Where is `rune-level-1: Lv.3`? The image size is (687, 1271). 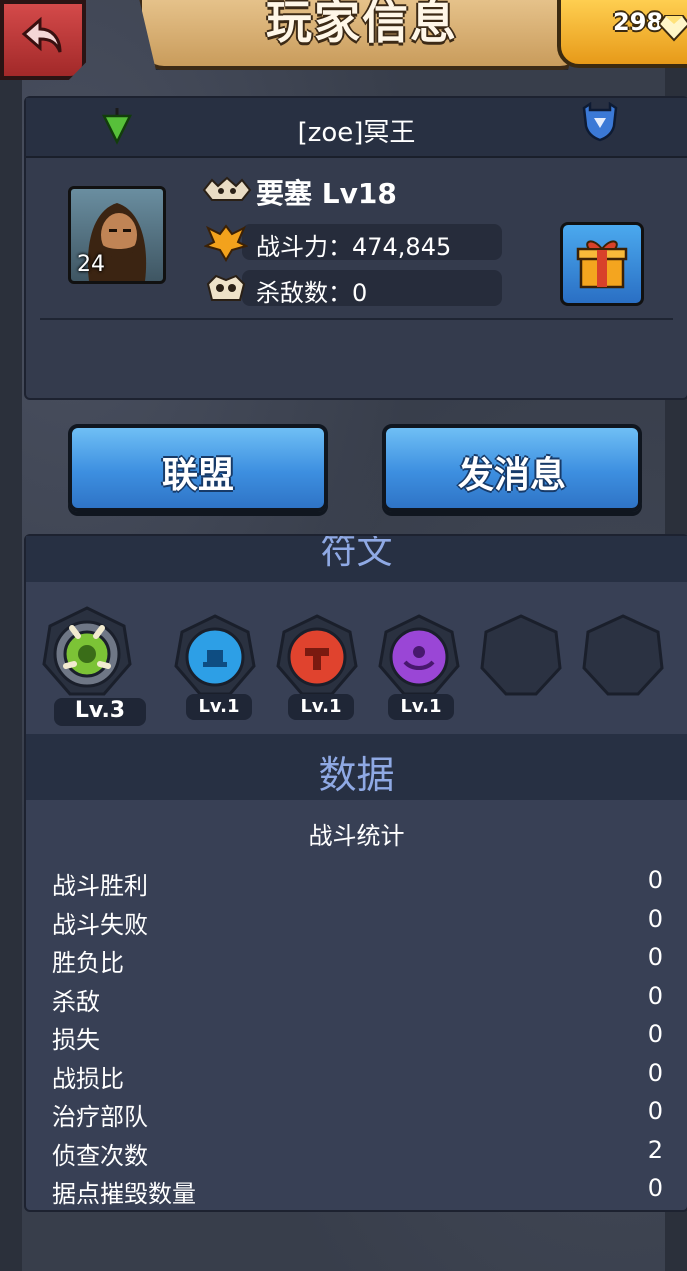
rune-level-1: Lv.3 is located at coordinates (100, 712).